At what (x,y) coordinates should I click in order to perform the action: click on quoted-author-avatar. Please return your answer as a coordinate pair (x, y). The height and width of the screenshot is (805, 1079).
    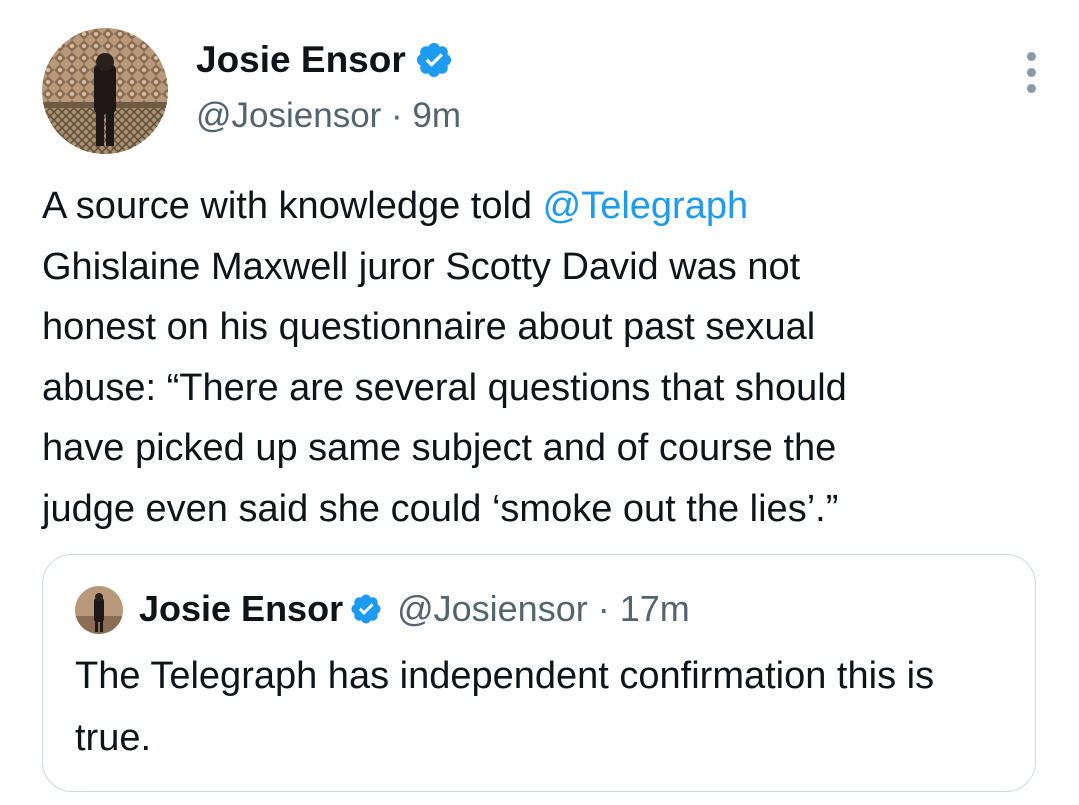
    Looking at the image, I should click on (99, 610).